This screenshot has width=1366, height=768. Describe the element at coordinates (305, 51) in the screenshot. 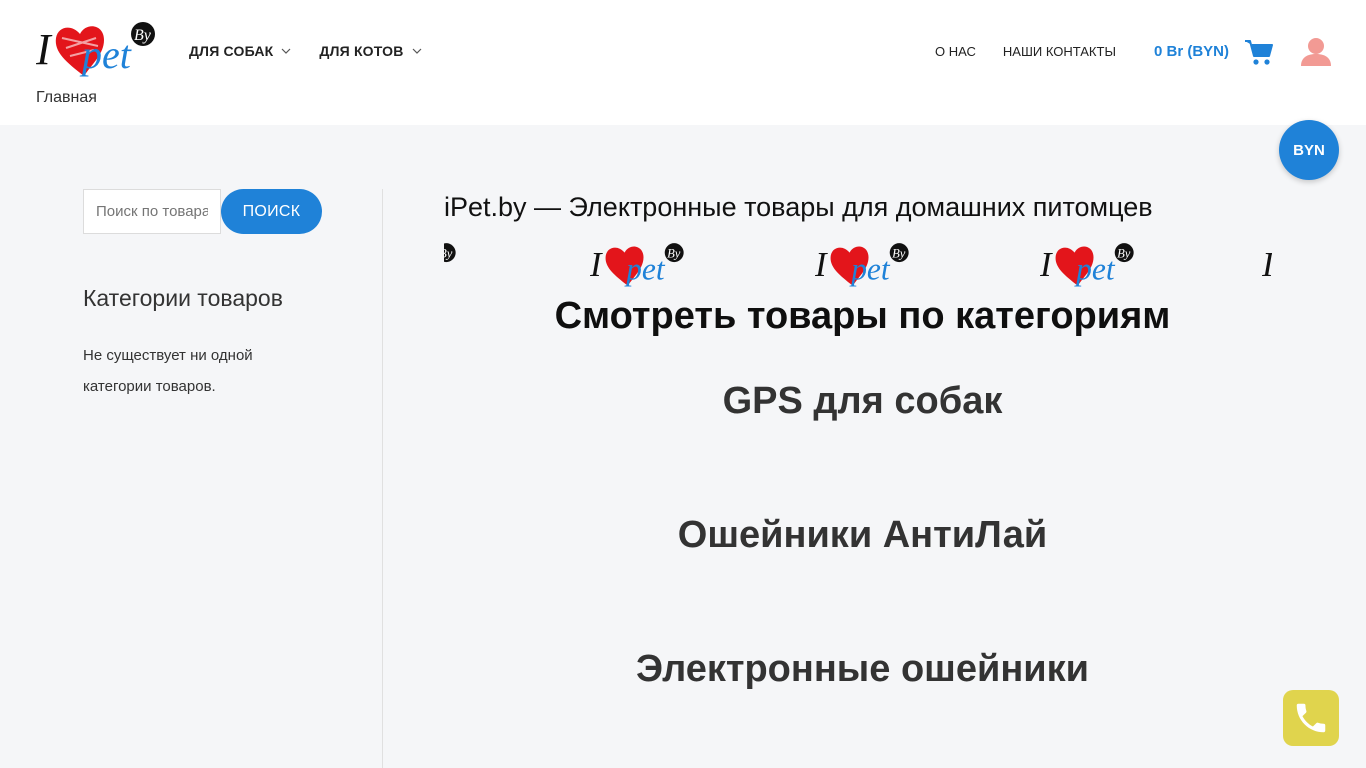

I see `main-nav: ДЛЯ СОБАК ДЛЯ КОТОВ` at that location.